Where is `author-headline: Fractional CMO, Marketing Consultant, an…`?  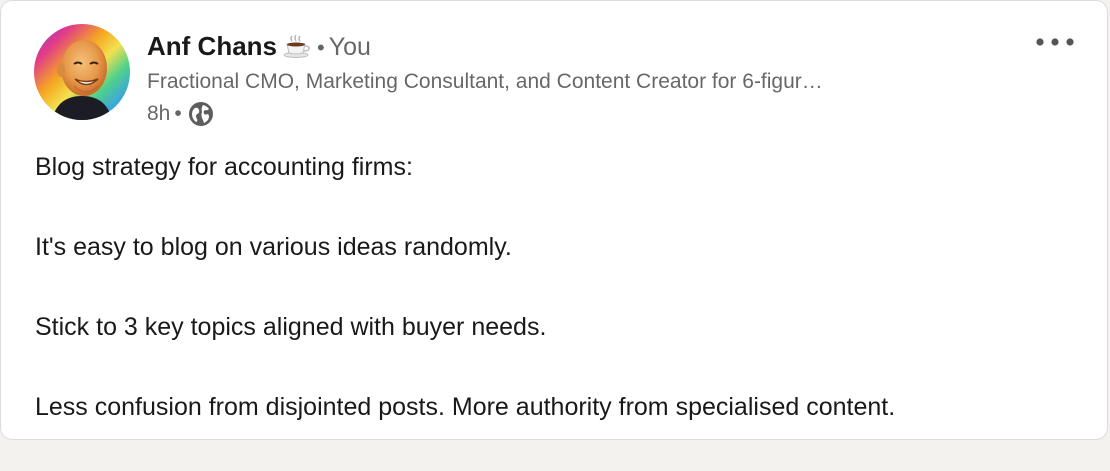 author-headline: Fractional CMO, Marketing Consultant, an… is located at coordinates (485, 81).